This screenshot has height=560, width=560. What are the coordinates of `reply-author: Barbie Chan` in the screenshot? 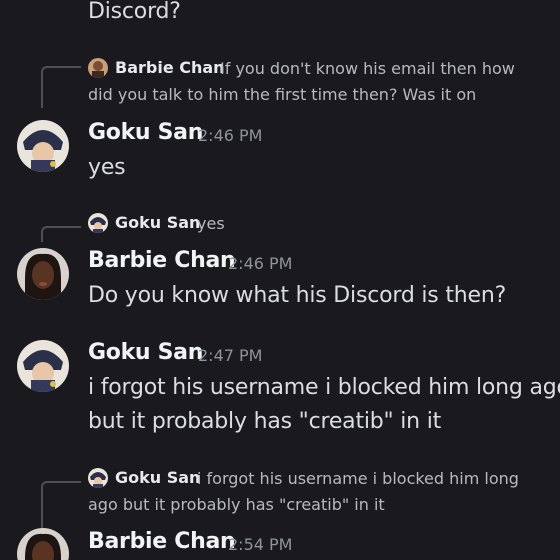 It's located at (170, 67).